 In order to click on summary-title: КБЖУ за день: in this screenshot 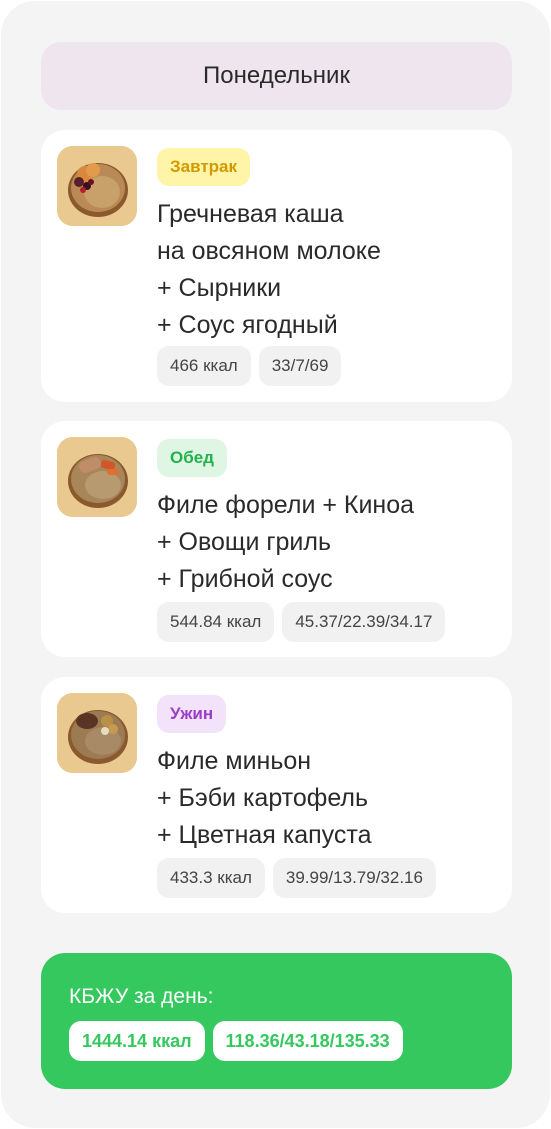, I will do `click(141, 996)`.